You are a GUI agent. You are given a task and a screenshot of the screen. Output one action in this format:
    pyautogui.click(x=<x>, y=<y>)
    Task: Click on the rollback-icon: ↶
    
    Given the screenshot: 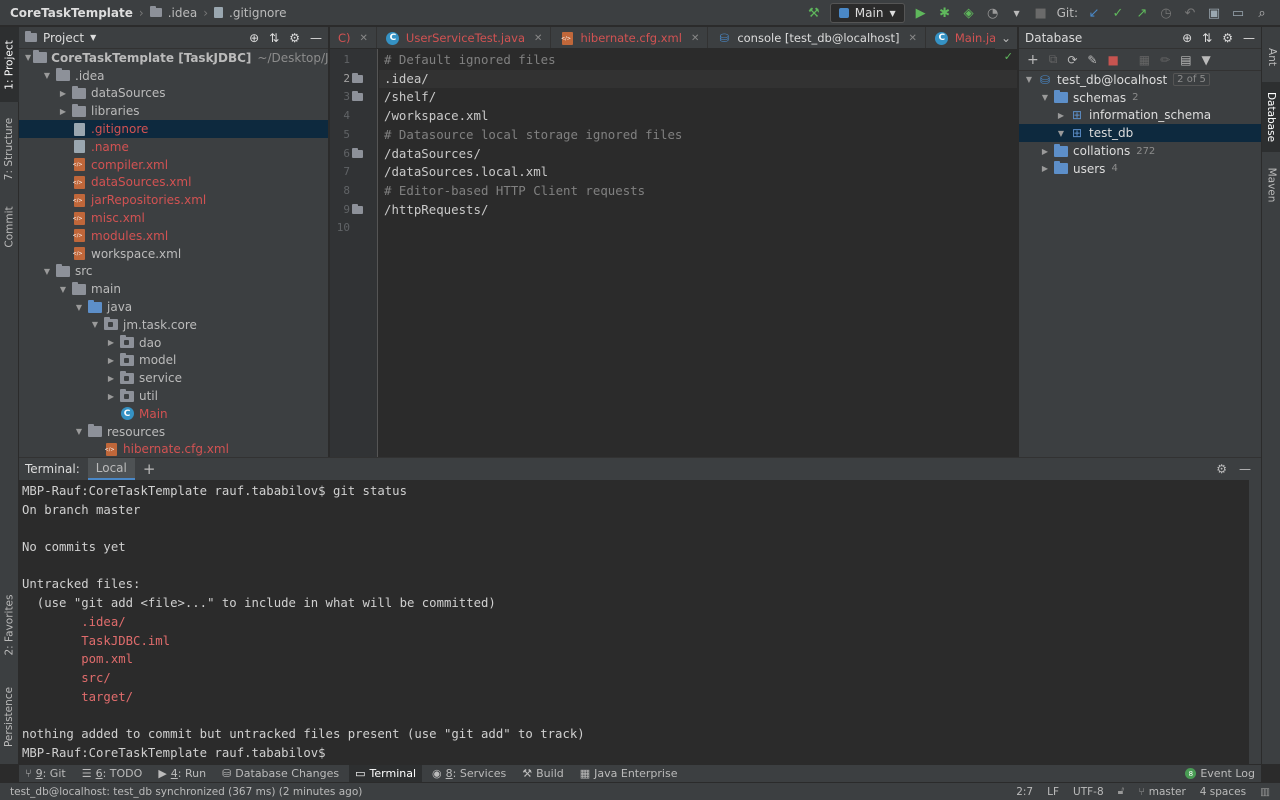 What is the action you would take?
    pyautogui.click(x=1190, y=13)
    